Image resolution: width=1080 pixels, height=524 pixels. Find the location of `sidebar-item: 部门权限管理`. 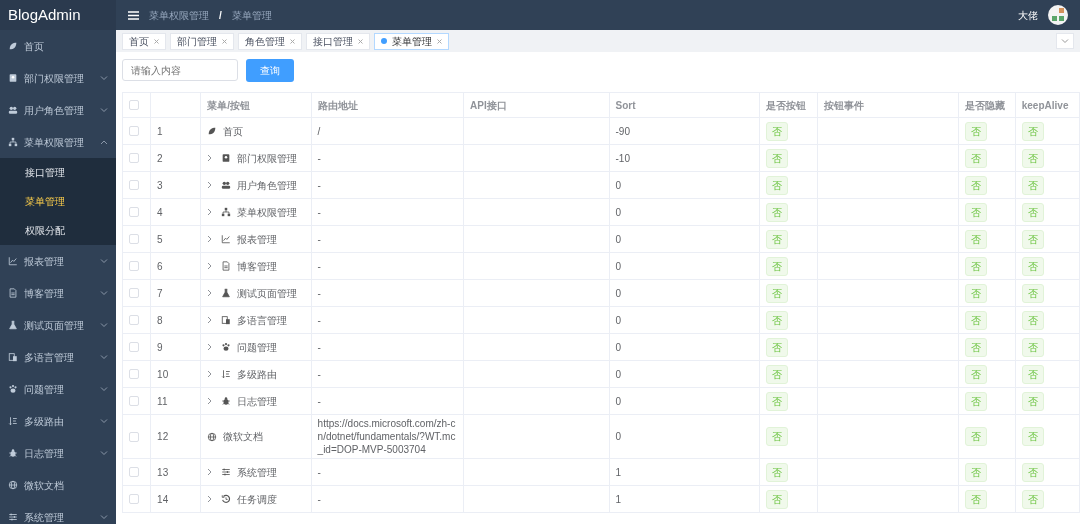

sidebar-item: 部门权限管理 is located at coordinates (58, 78).